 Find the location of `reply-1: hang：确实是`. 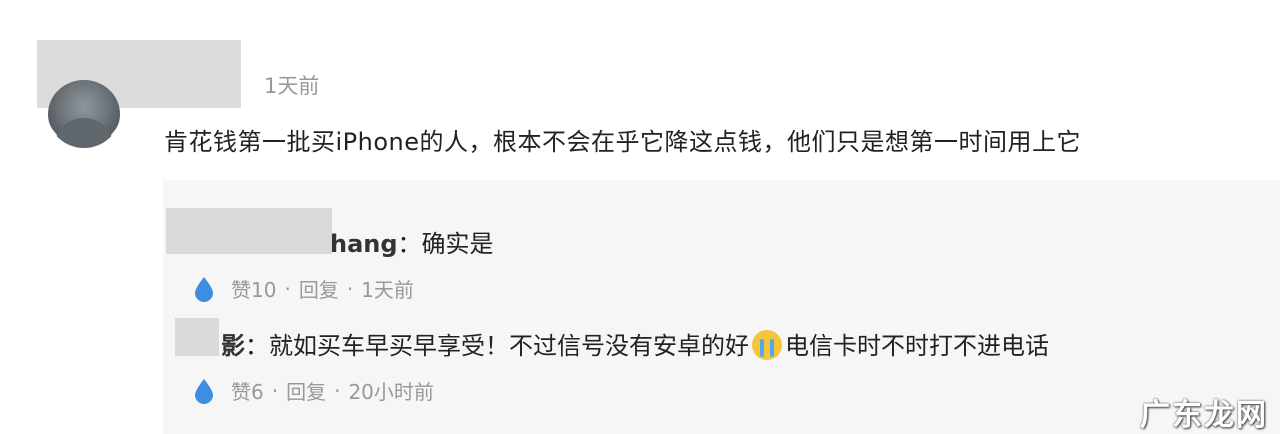

reply-1: hang：确实是 is located at coordinates (412, 241).